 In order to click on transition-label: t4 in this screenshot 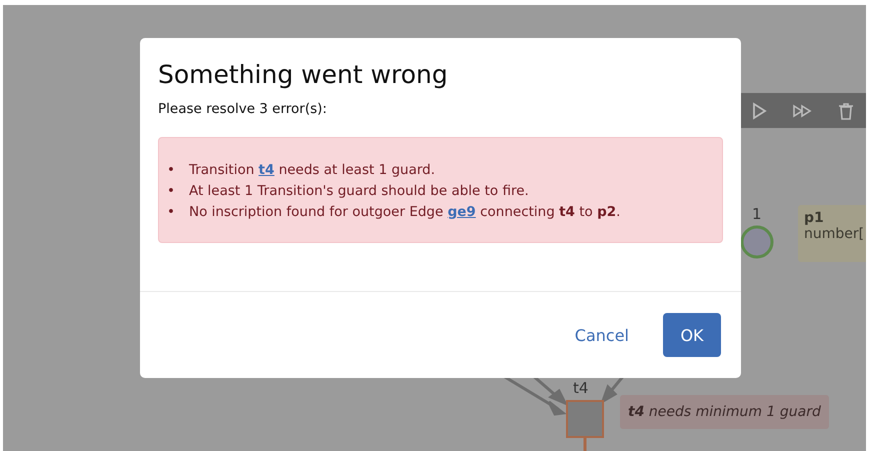, I will do `click(580, 388)`.